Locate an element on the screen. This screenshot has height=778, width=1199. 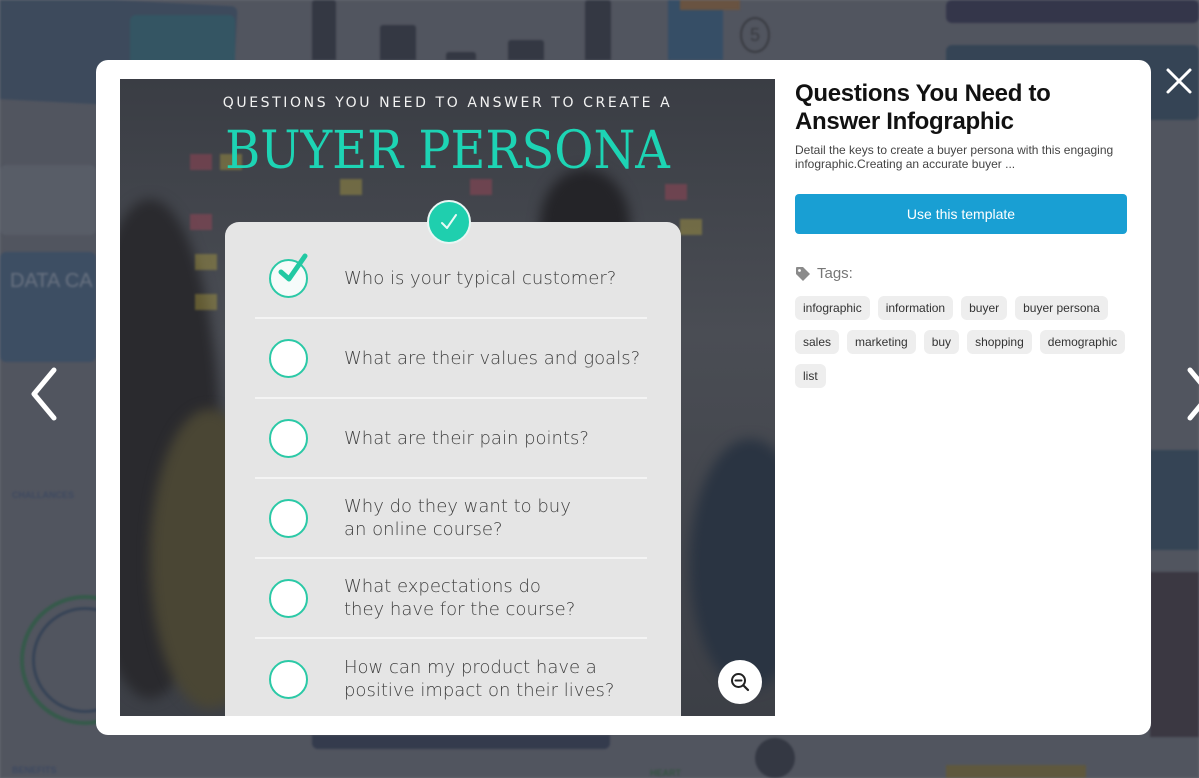
close-button is located at coordinates (1179, 81).